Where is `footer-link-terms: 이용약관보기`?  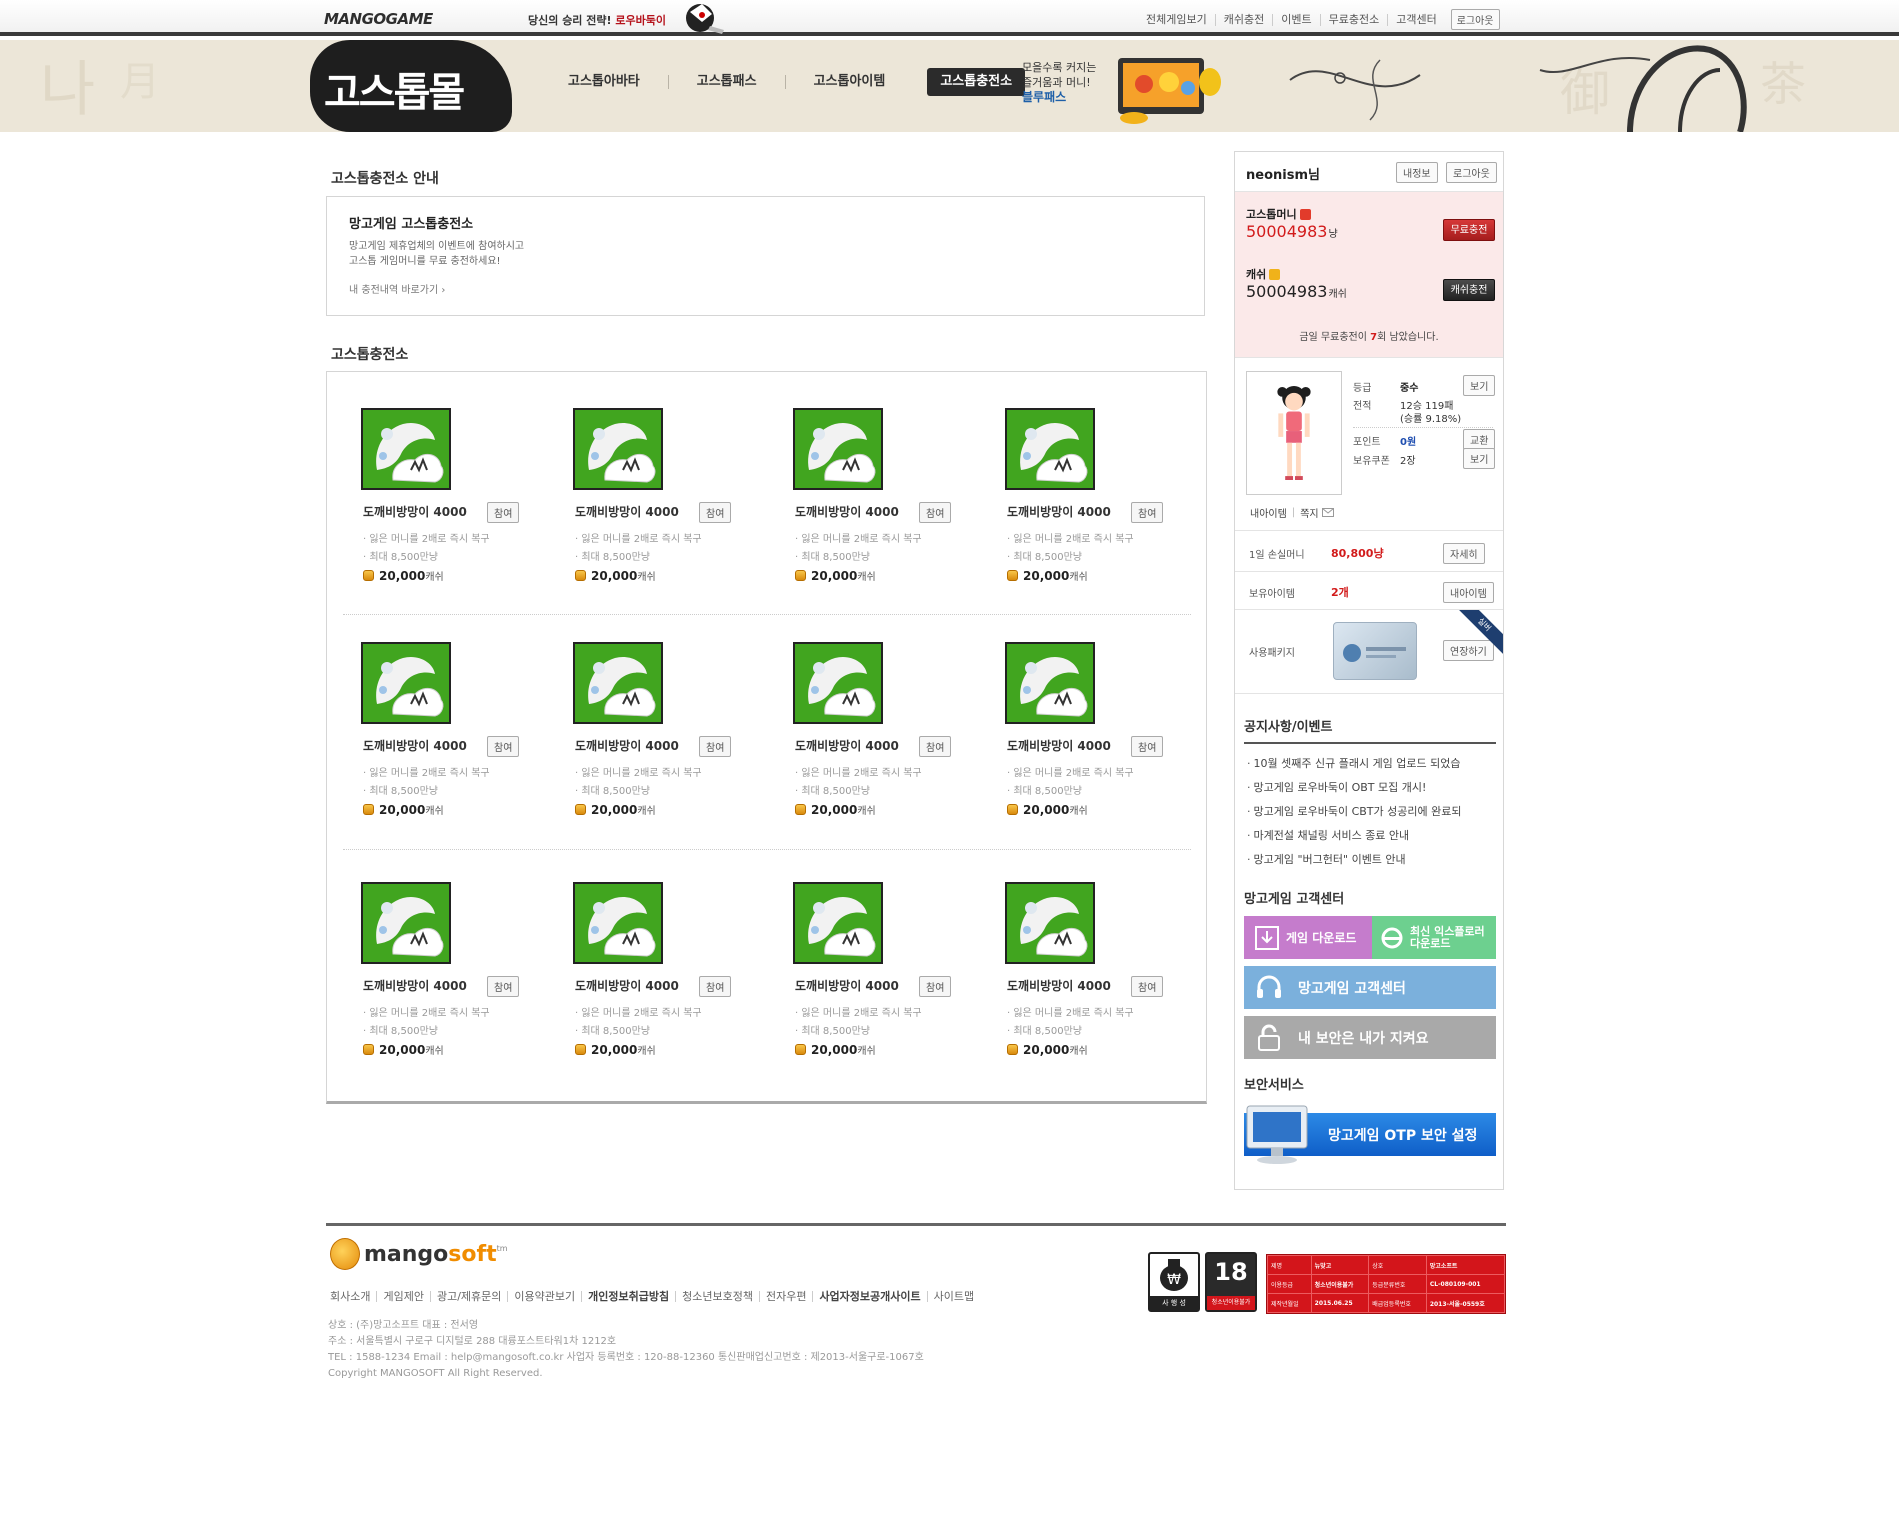
footer-link-terms: 이용약관보기 is located at coordinates (544, 1296).